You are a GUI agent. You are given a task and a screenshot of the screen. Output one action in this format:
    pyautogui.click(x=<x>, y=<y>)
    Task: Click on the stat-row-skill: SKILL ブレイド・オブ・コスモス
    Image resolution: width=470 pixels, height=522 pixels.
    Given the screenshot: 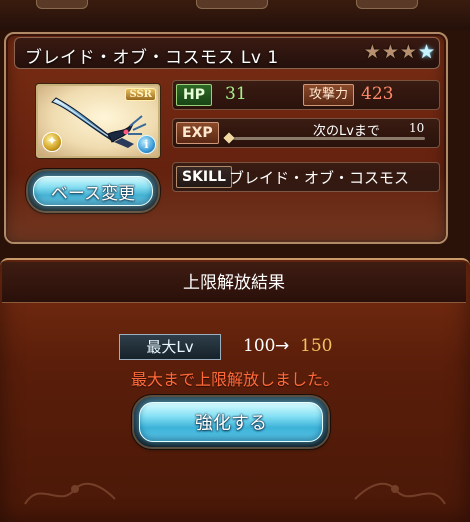 What is the action you would take?
    pyautogui.click(x=306, y=177)
    